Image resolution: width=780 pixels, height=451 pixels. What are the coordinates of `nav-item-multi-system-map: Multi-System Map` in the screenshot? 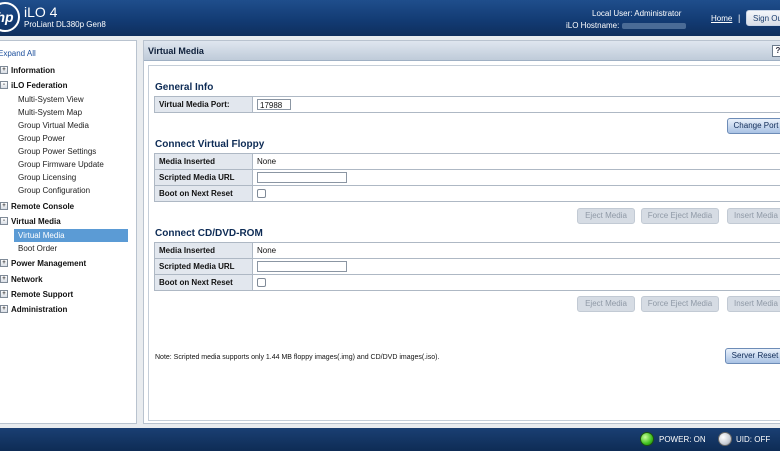 It's located at (50, 112).